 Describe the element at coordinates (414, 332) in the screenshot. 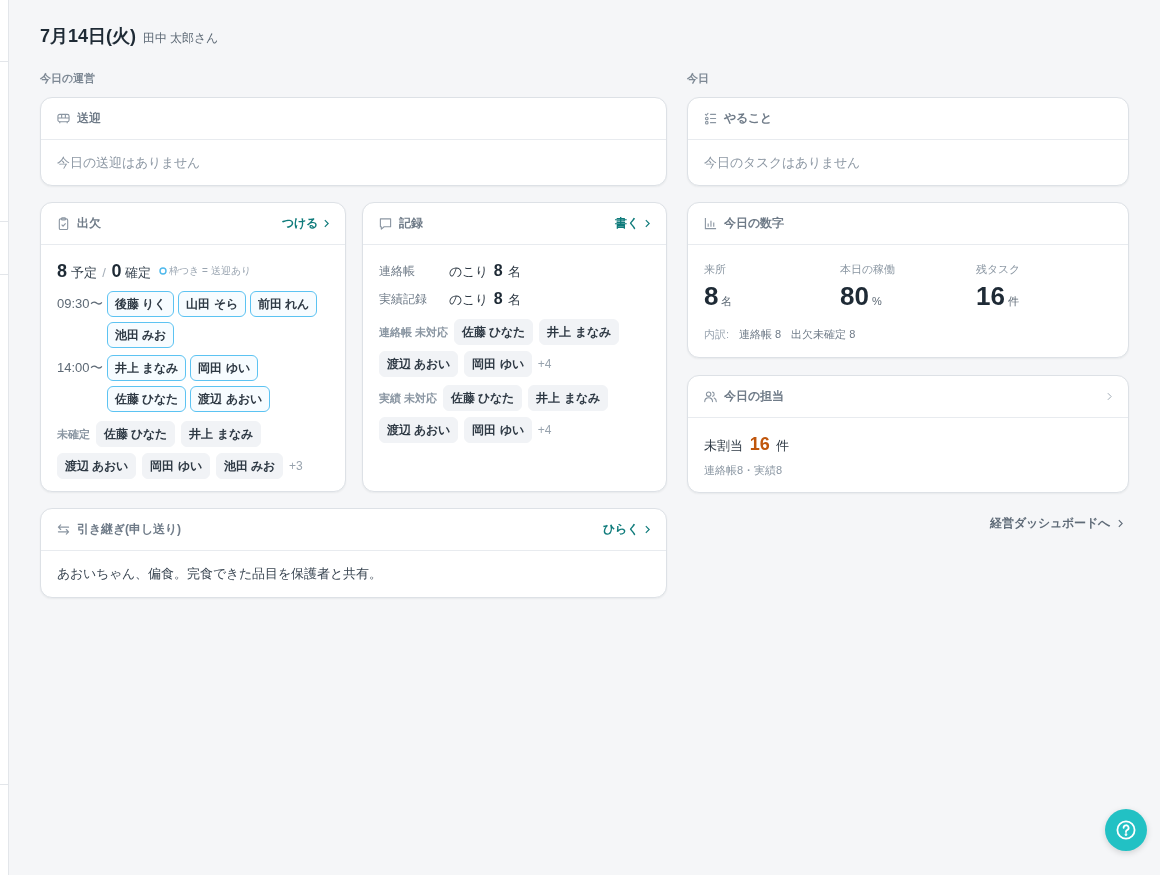

I see `pending-label: 連絡帳 未対応` at that location.